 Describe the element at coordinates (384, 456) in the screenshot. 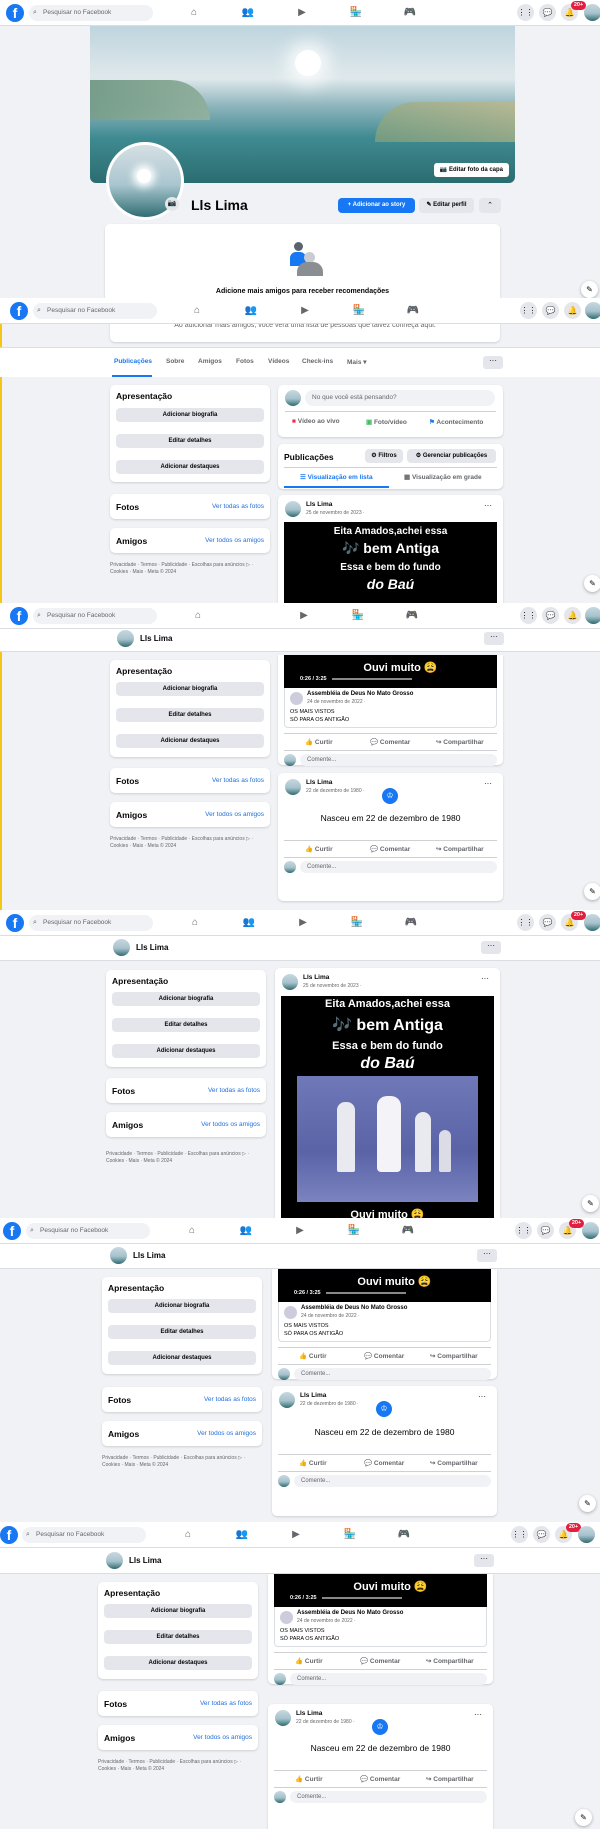

I see `filters-button: ⚙ Filtros` at that location.